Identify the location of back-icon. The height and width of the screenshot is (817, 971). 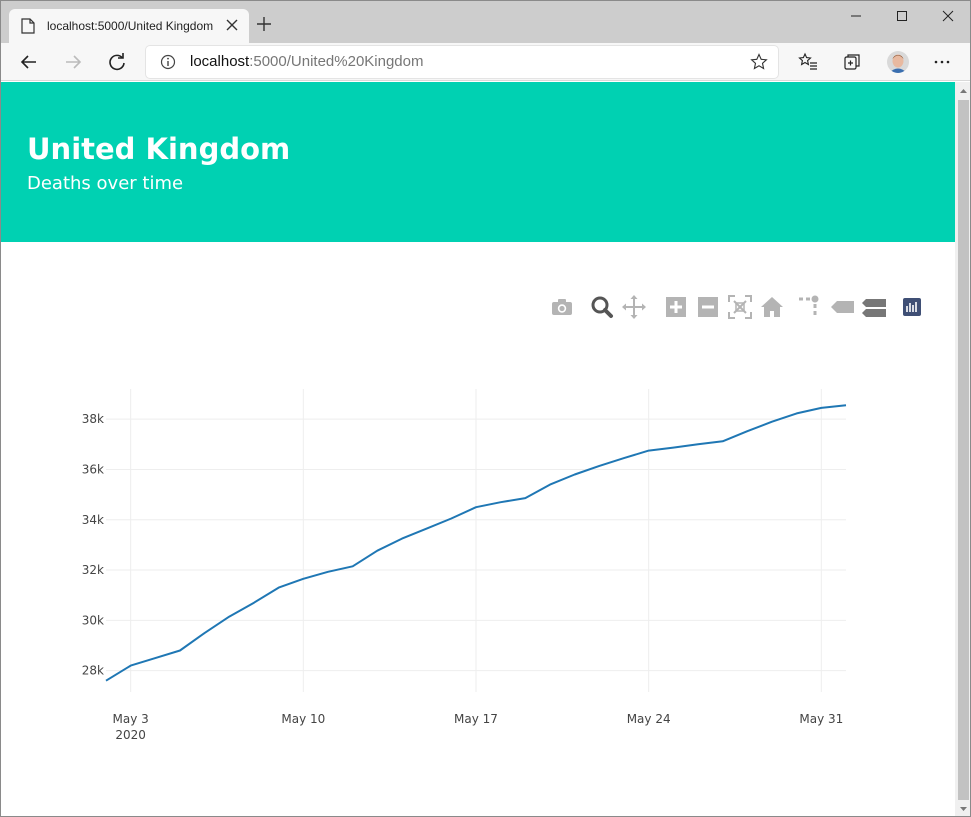
(29, 62).